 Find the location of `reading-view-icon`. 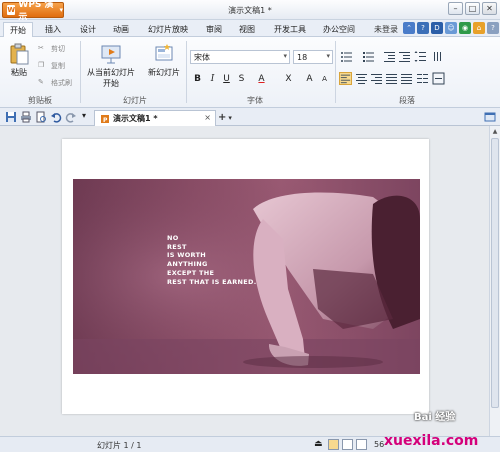

reading-view-icon is located at coordinates (361, 444).